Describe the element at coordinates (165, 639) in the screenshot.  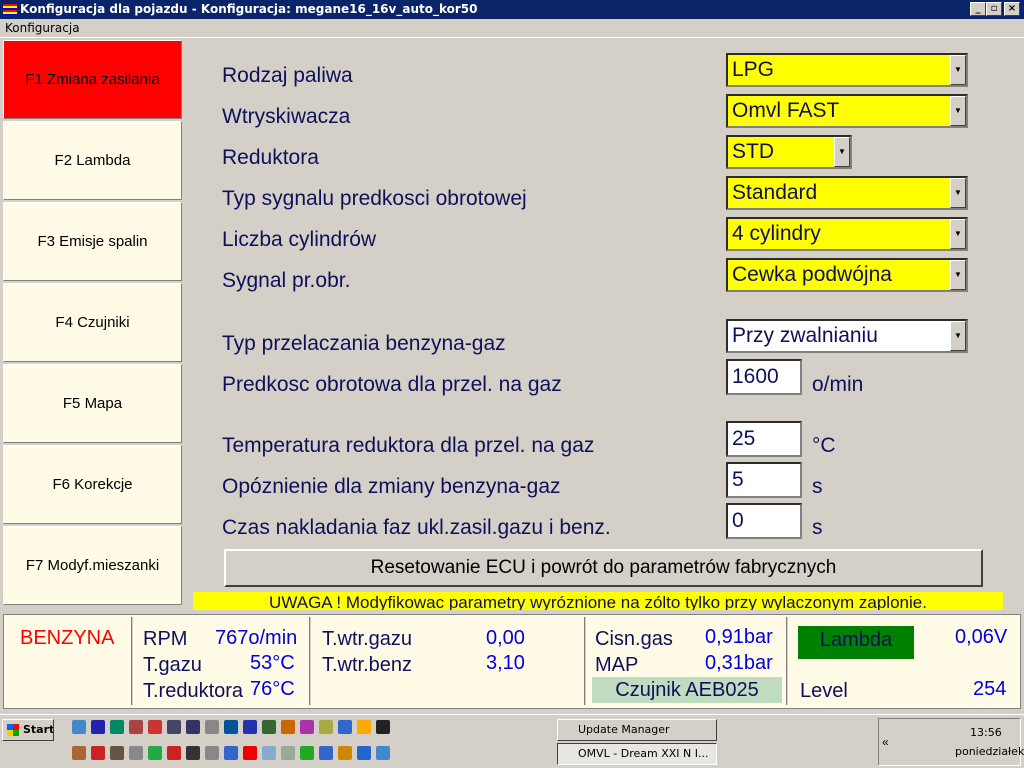
I see `rpm-label: RPM` at that location.